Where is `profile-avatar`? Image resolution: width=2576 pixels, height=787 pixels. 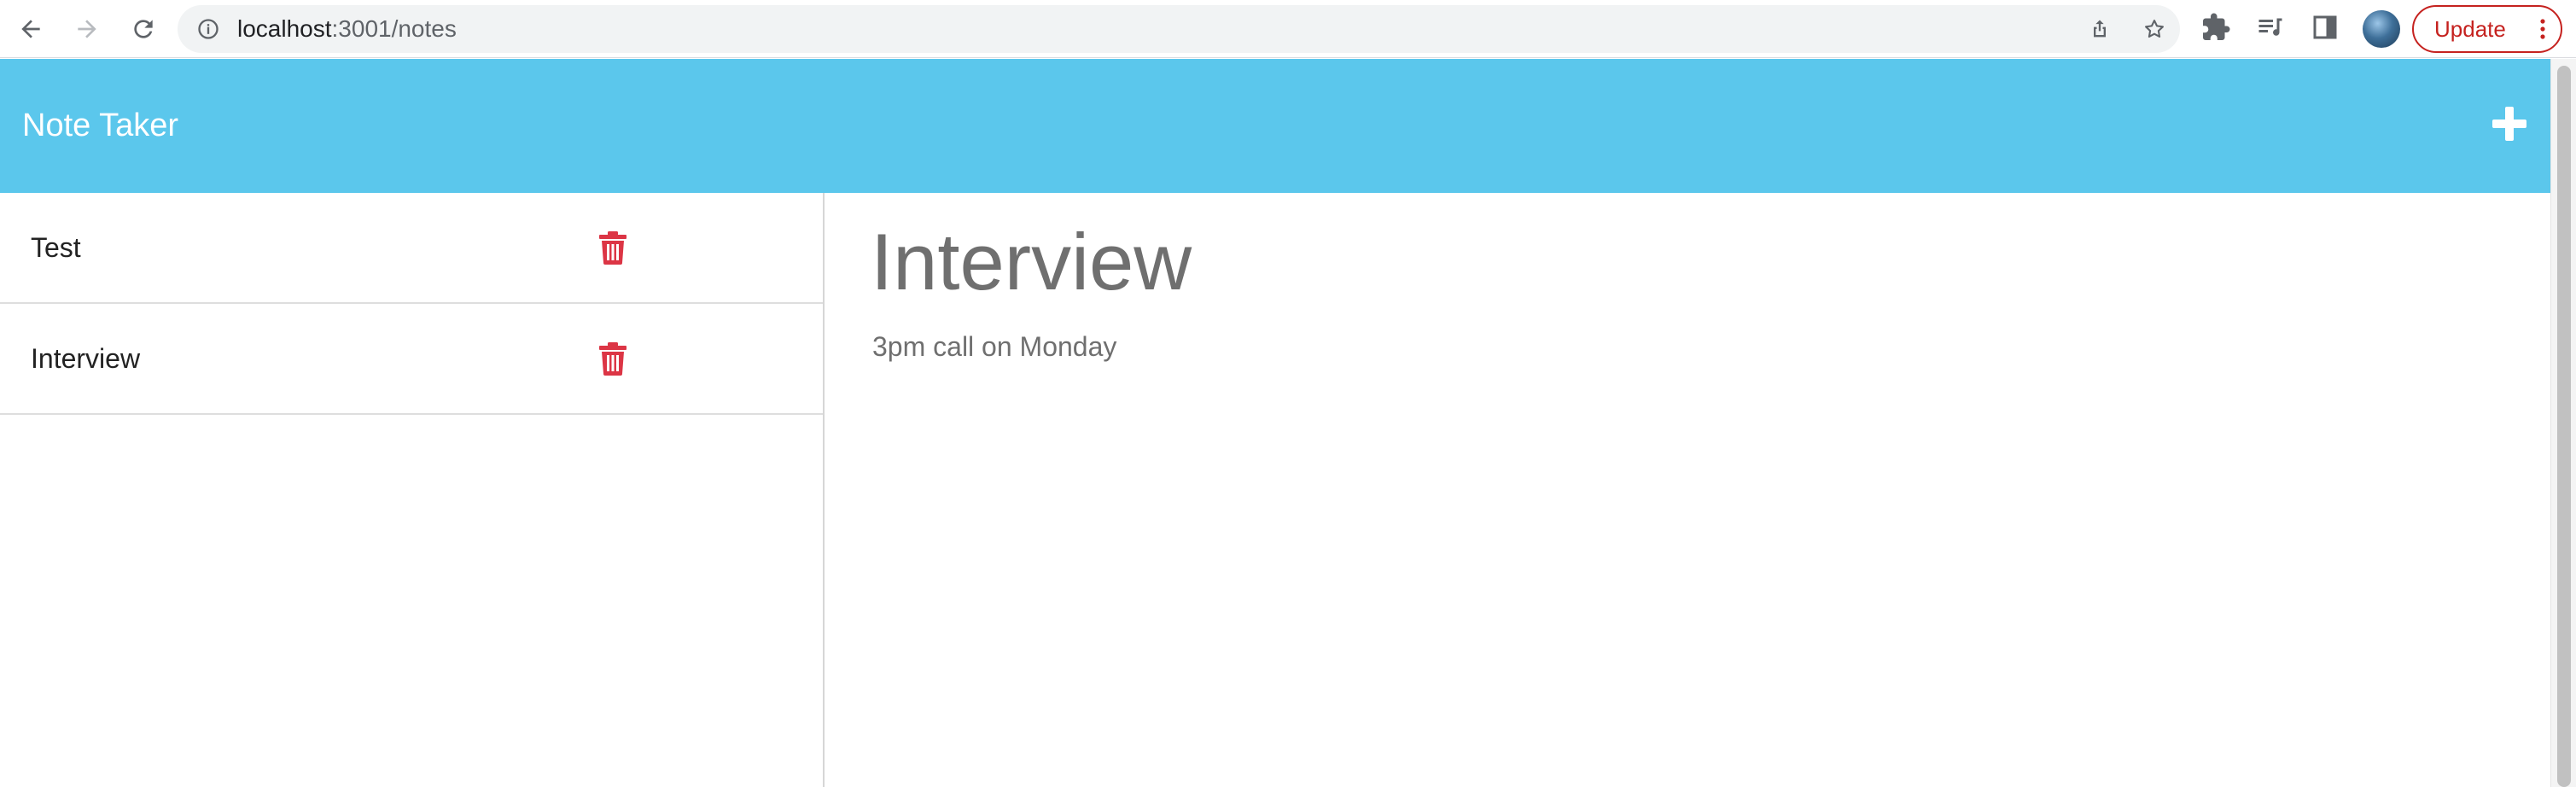
profile-avatar is located at coordinates (2381, 29).